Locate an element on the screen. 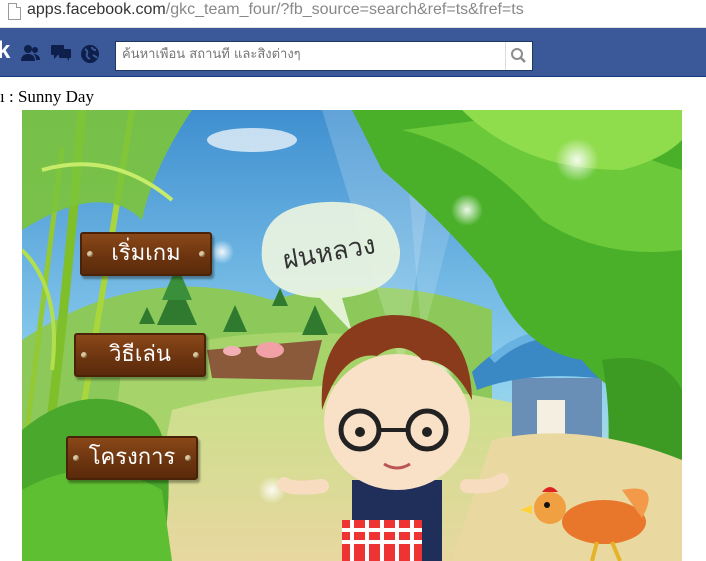 The height and width of the screenshot is (561, 706). page-icon is located at coordinates (14, 11).